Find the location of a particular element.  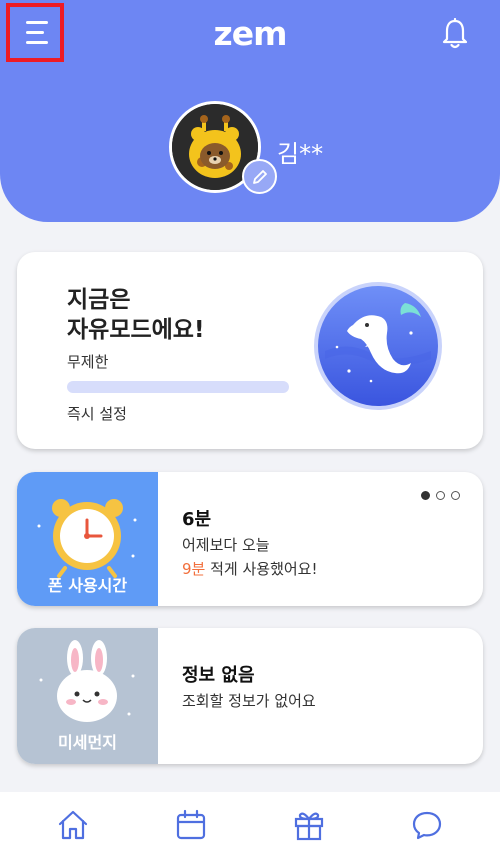

usage-diff-line: 9분 적게 사용했어요! is located at coordinates (250, 568).